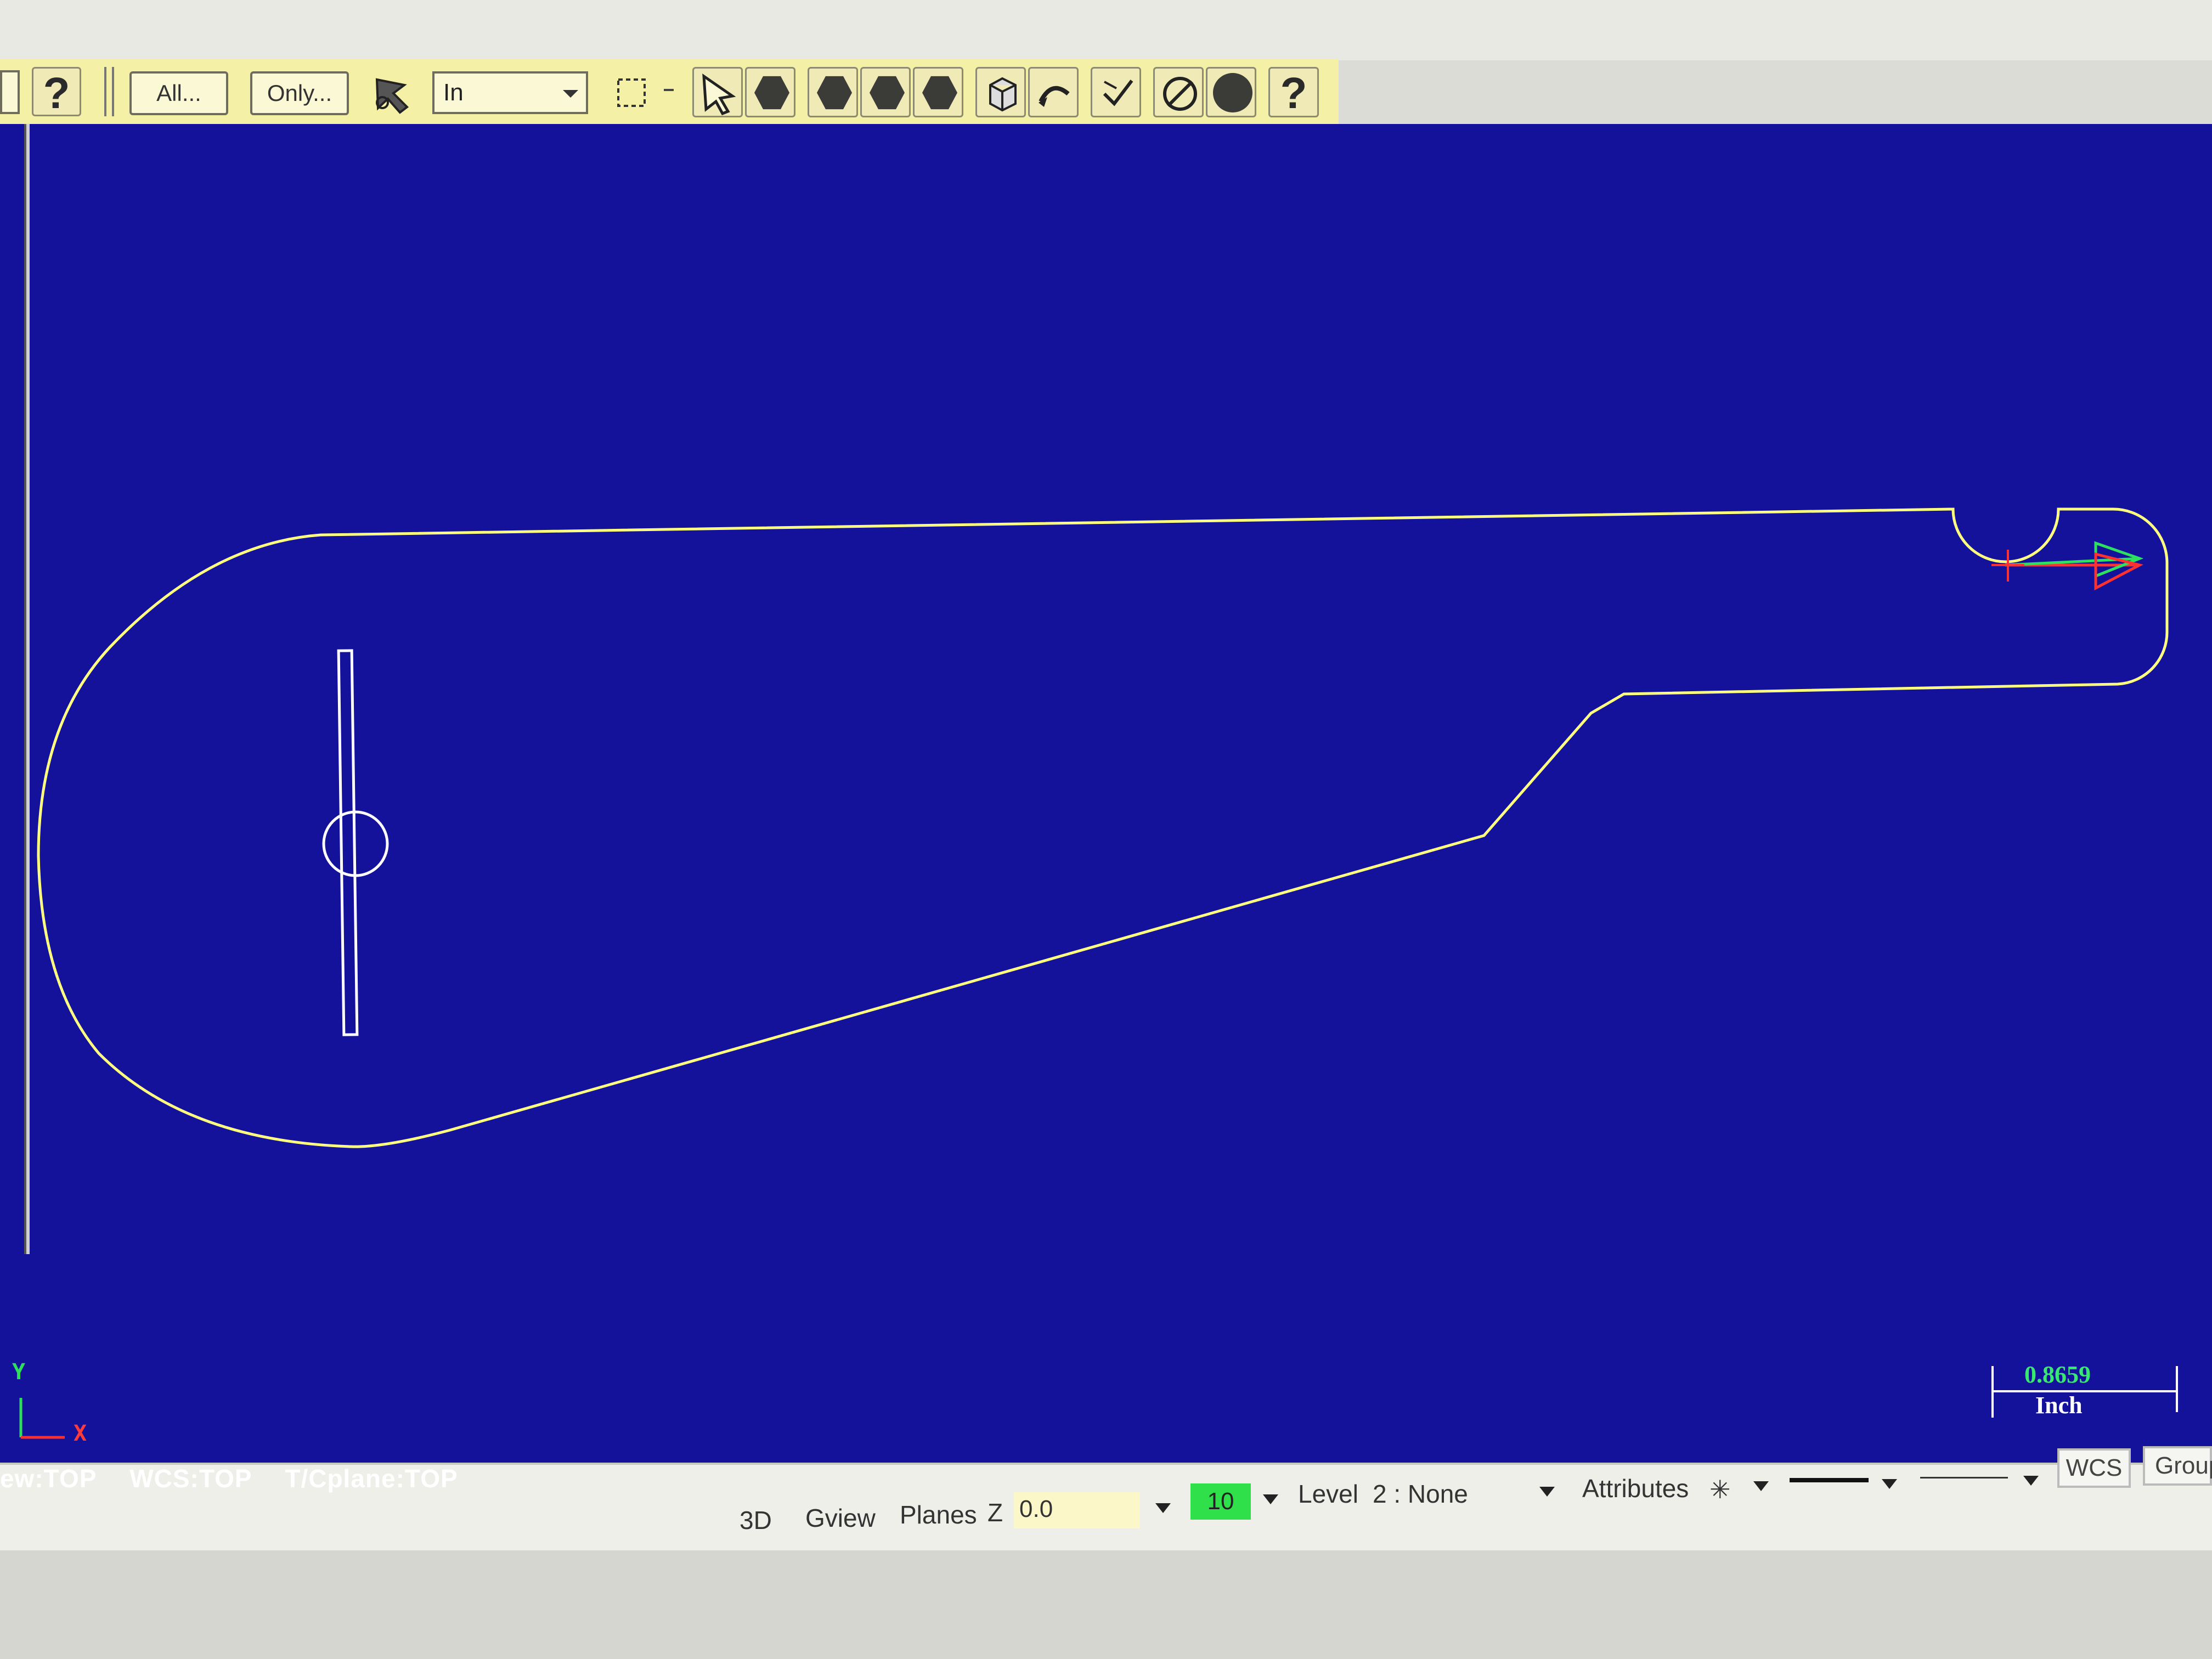 The width and height of the screenshot is (2212, 1659). What do you see at coordinates (81, 1434) in the screenshot?
I see `axis-x-label: X` at bounding box center [81, 1434].